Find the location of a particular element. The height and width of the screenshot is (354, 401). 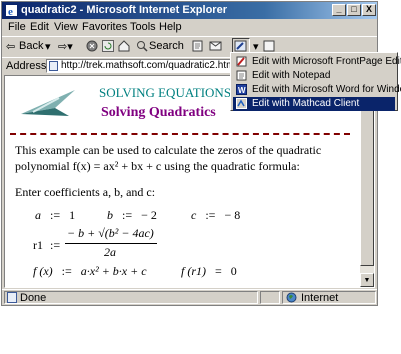

svg-text: W is located at coordinates (242, 90).